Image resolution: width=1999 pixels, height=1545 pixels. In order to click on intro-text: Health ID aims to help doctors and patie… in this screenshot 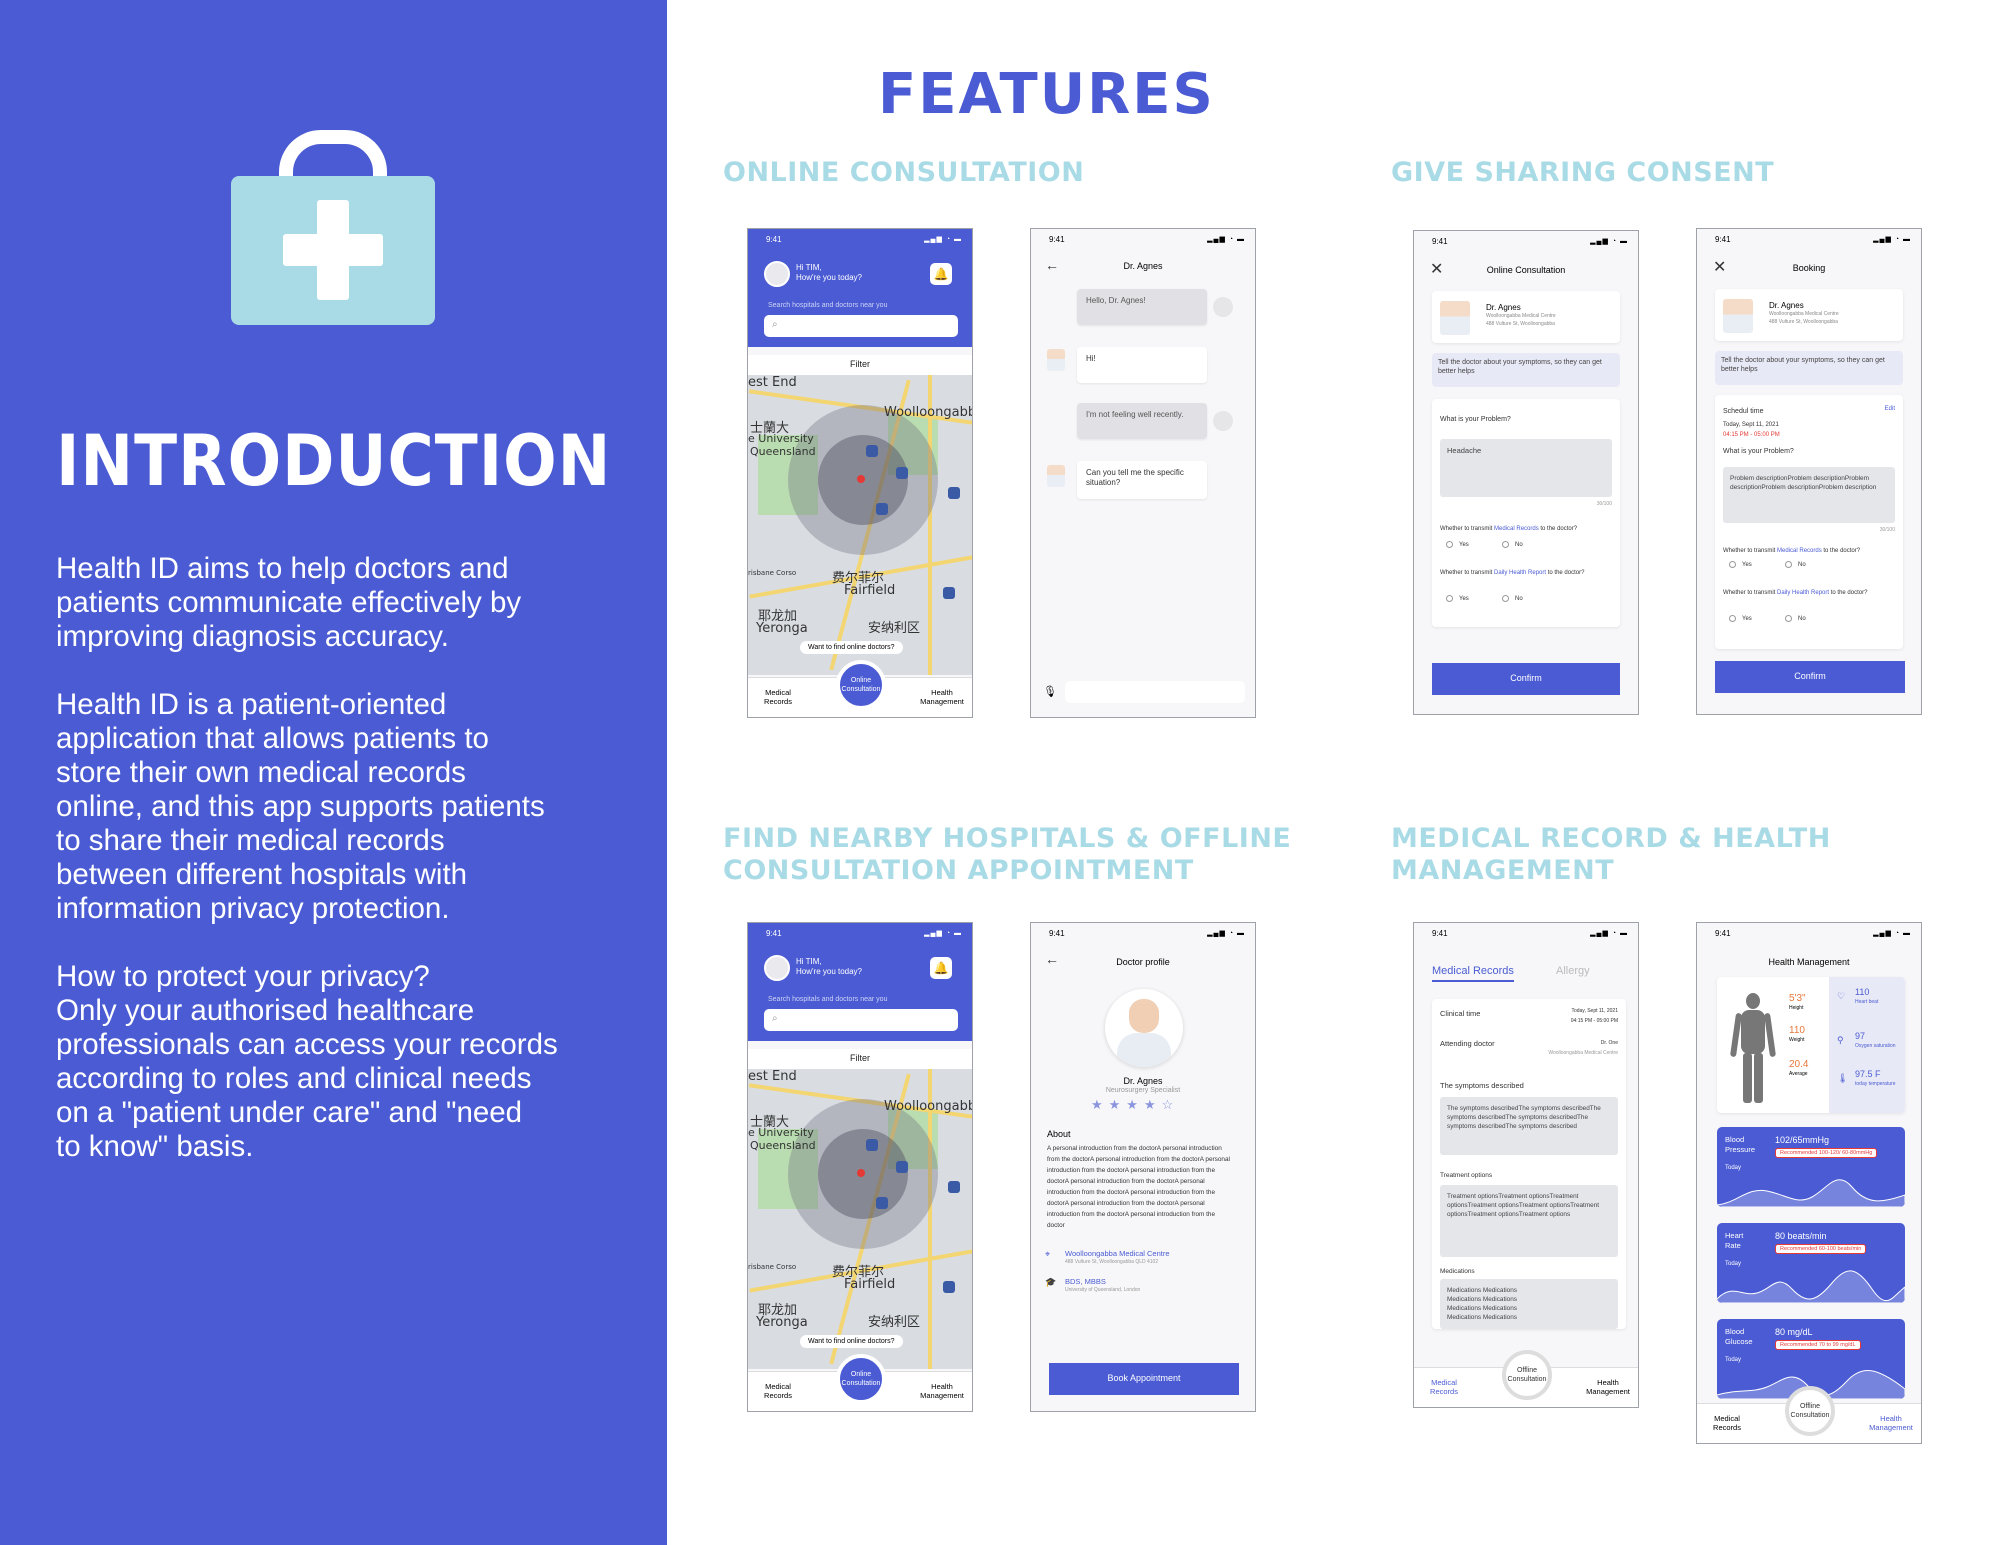, I will do `click(351, 875)`.